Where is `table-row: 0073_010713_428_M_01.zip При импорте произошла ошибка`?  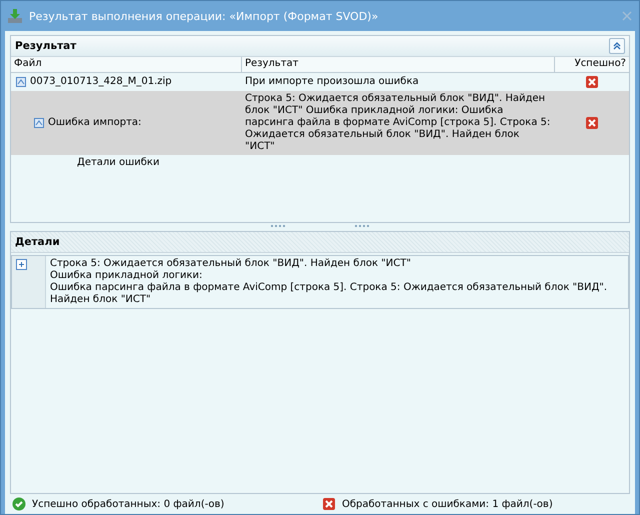 table-row: 0073_010713_428_M_01.zip При импорте произошла ошибка is located at coordinates (320, 82).